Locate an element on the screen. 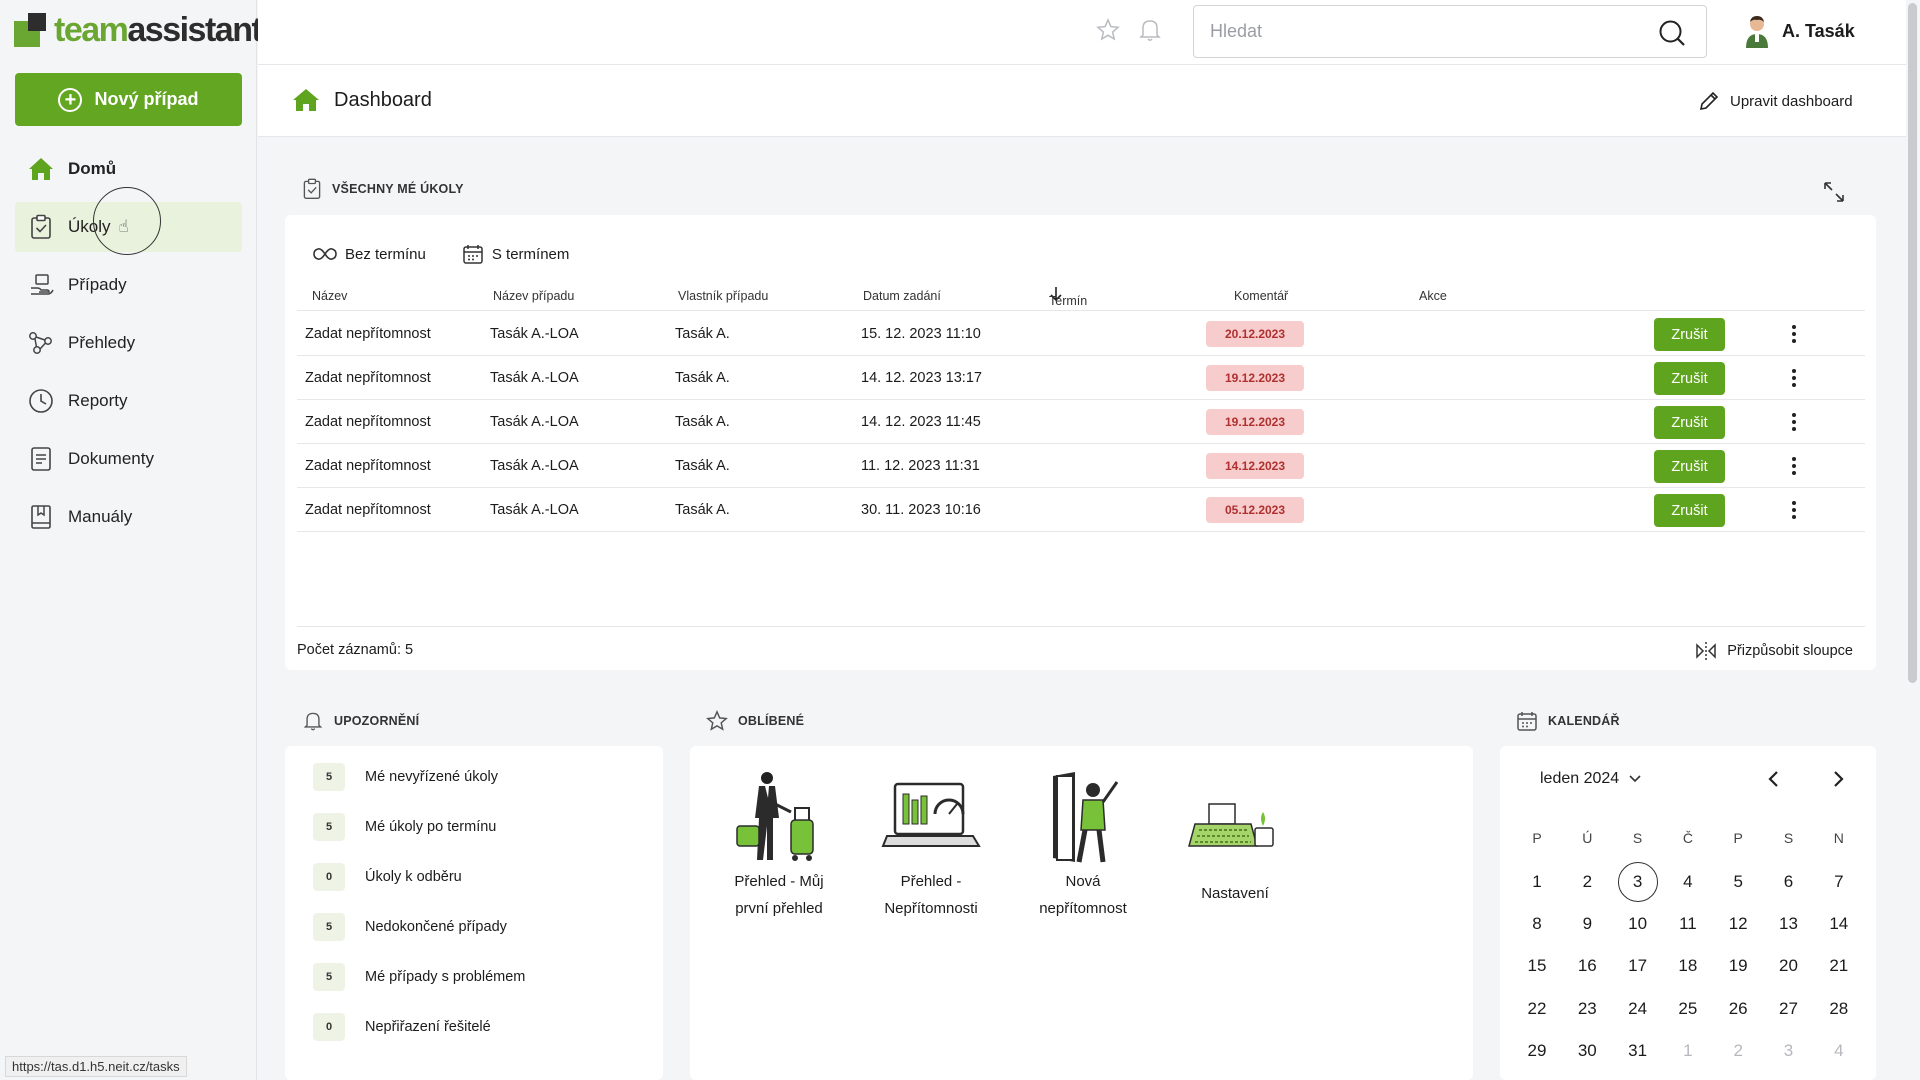 The image size is (1920, 1080). column-header-comment: Komentář is located at coordinates (1261, 296).